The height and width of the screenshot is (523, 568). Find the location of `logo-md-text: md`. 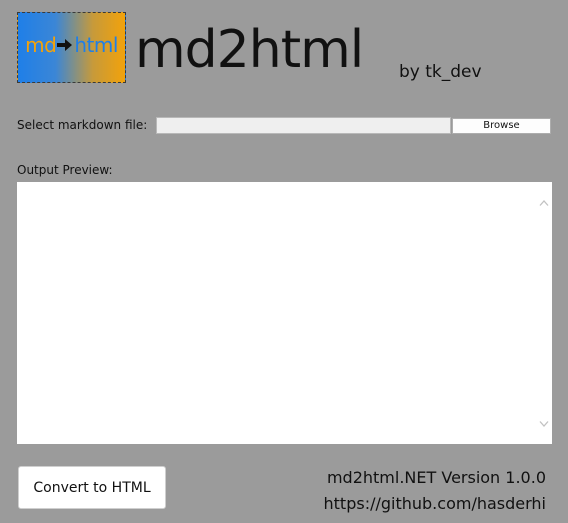

logo-md-text: md is located at coordinates (41, 45).